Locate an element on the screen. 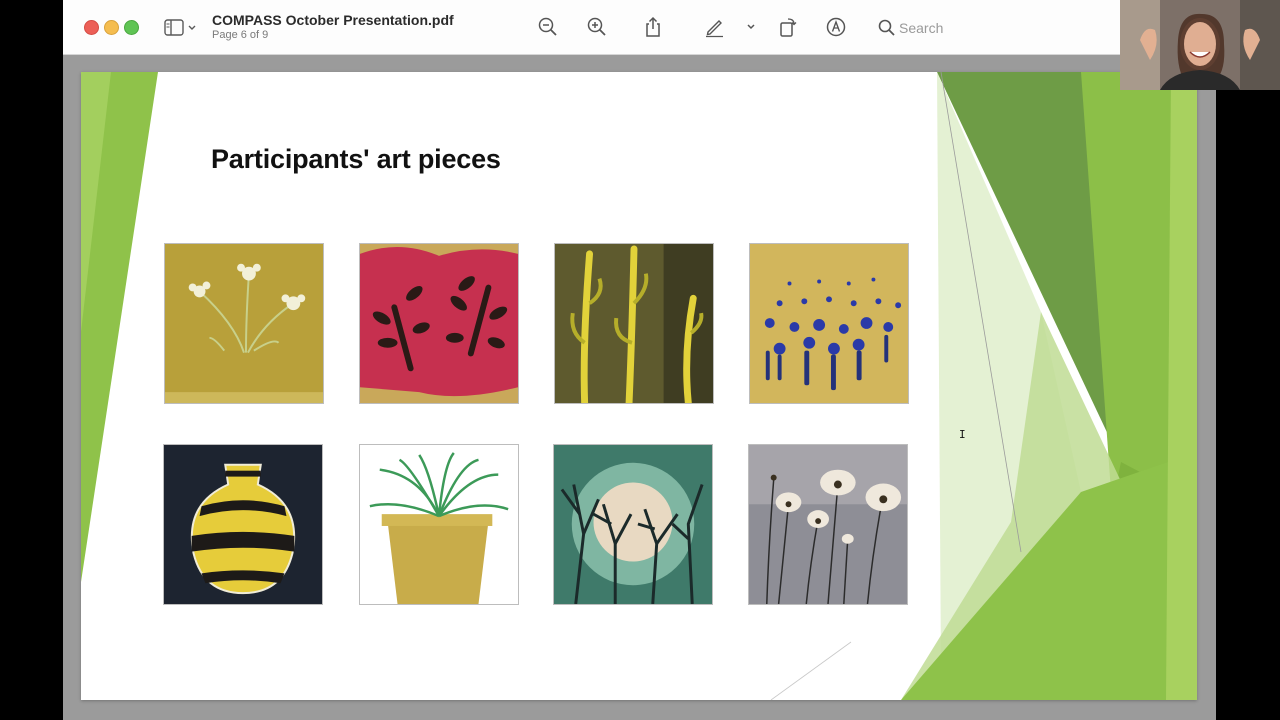 This screenshot has width=1280, height=720. maximize-window-button is located at coordinates (131, 27).